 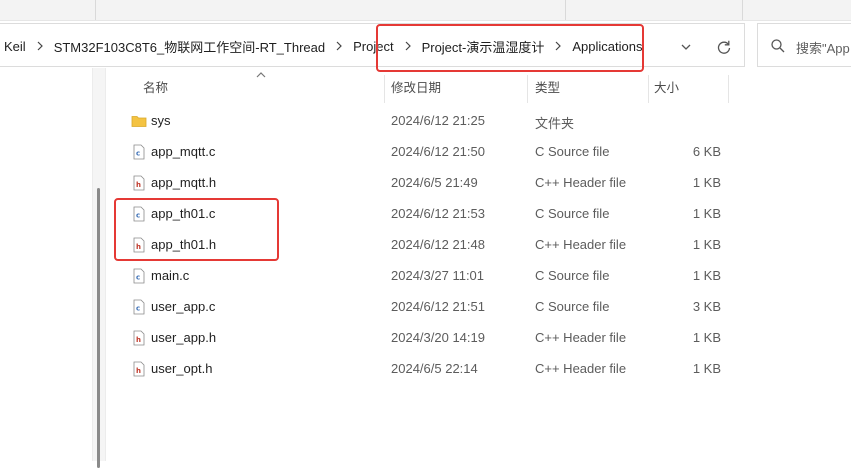 What do you see at coordinates (184, 337) in the screenshot?
I see `file-name: user_app.h` at bounding box center [184, 337].